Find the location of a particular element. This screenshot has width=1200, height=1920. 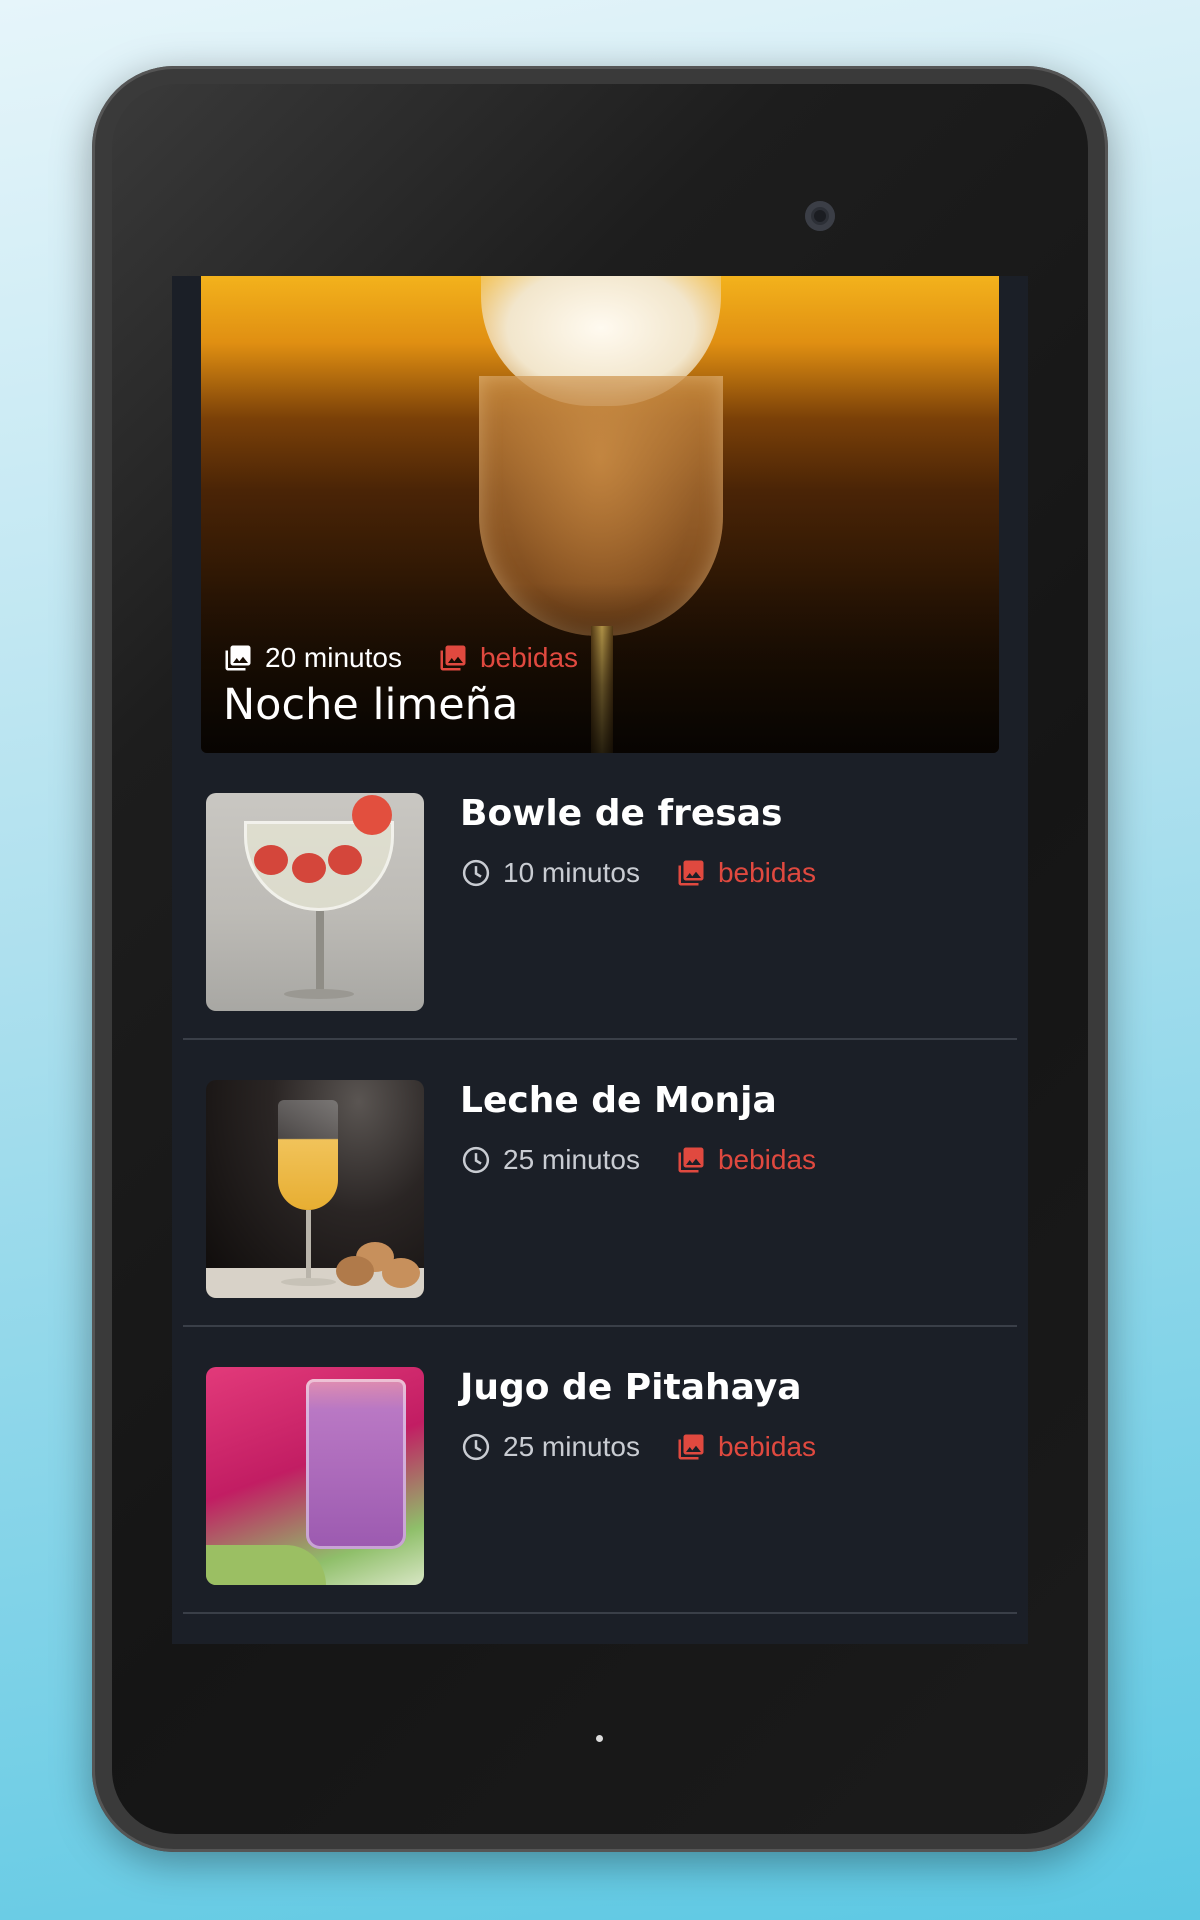

featured-title: Noche limeña is located at coordinates (371, 705).